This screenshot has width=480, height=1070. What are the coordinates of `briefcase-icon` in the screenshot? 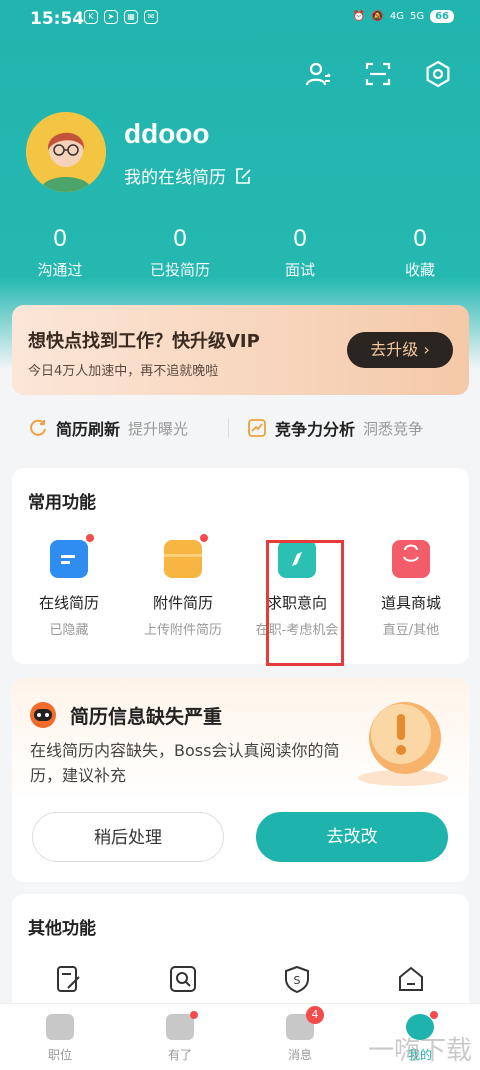 It's located at (60, 1027).